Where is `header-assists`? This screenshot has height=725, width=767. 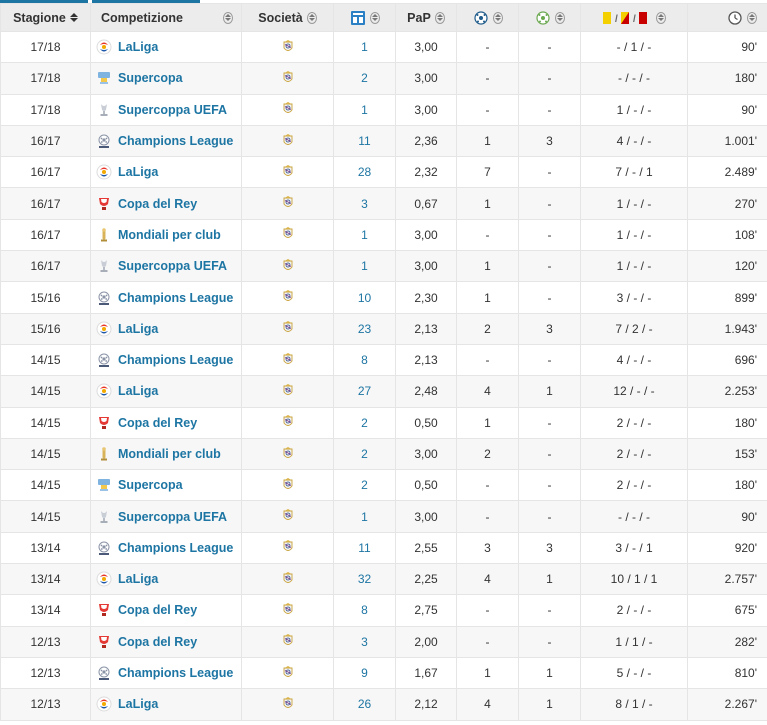
header-assists is located at coordinates (549, 17).